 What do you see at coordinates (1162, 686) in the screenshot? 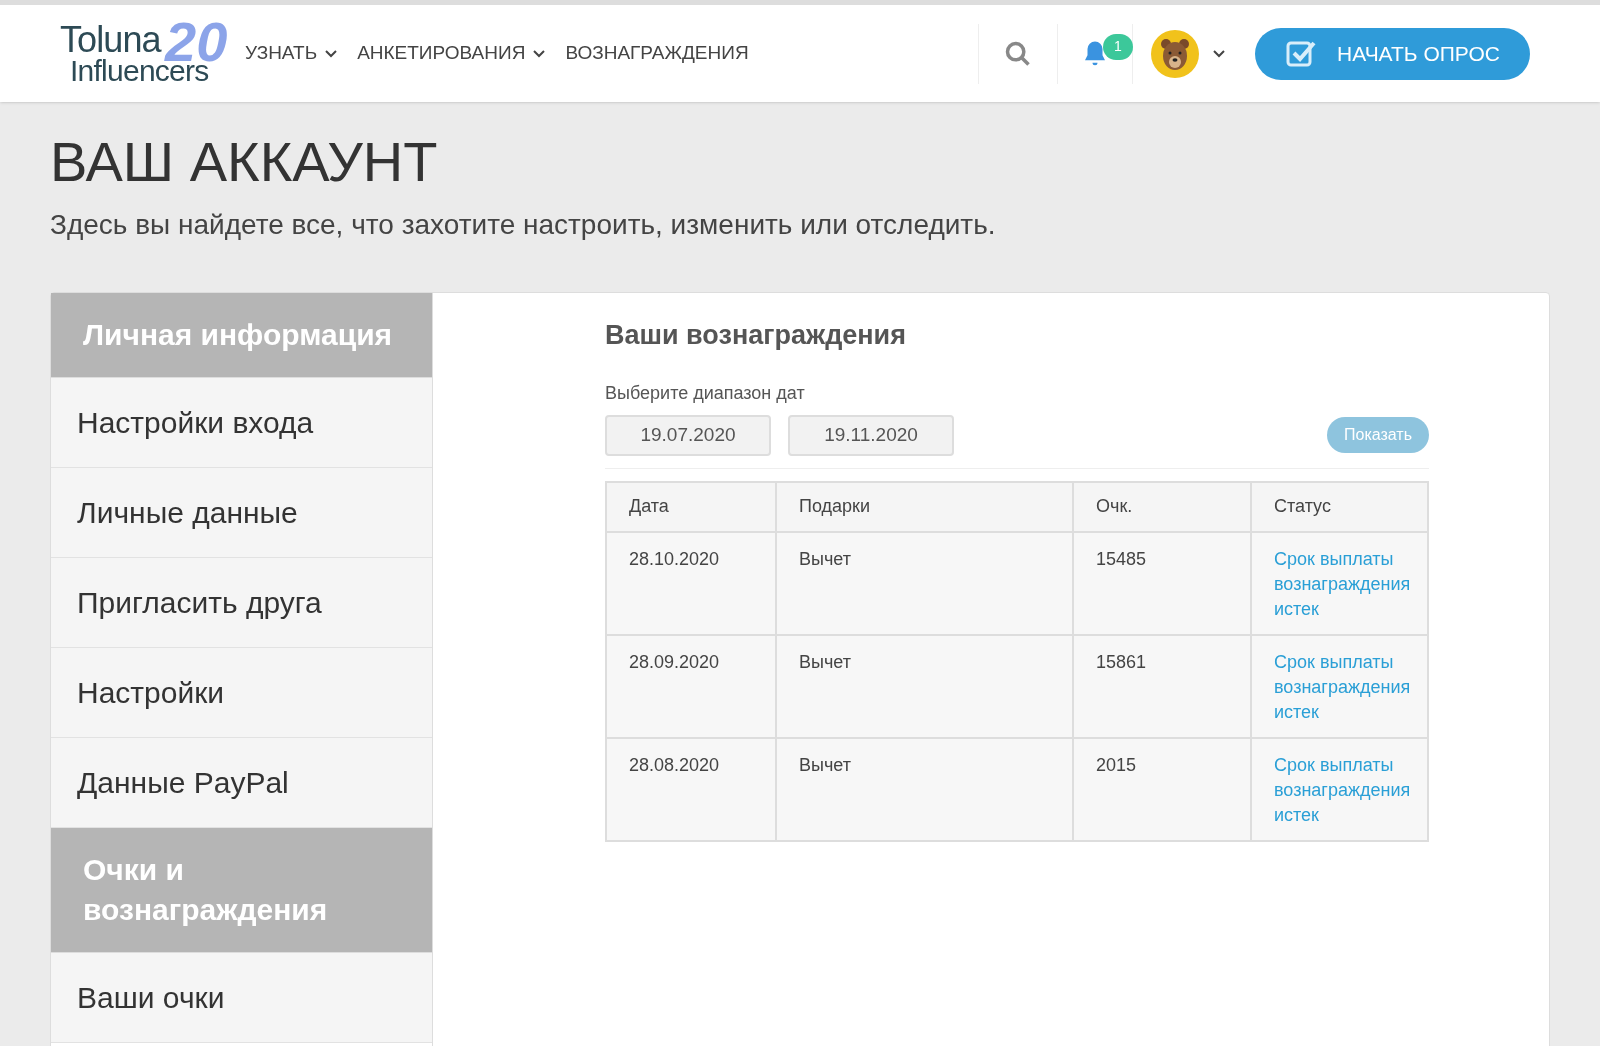
I see `table-cell: 15861` at bounding box center [1162, 686].